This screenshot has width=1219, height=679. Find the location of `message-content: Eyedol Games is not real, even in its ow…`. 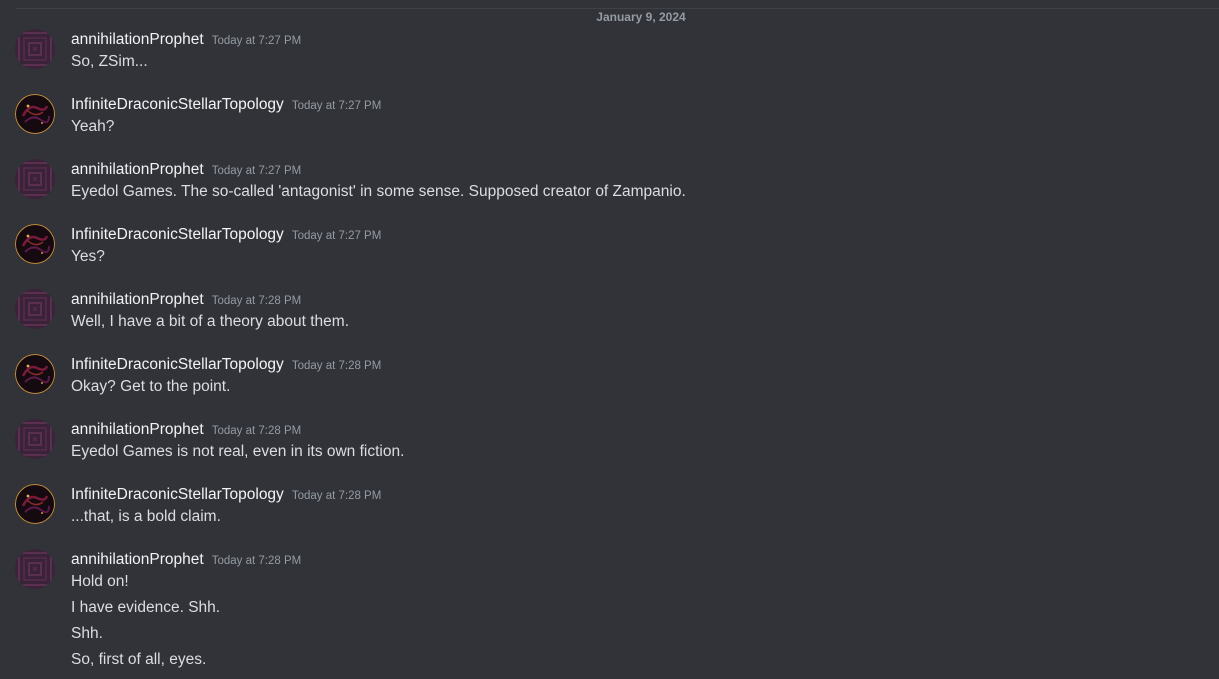

message-content: Eyedol Games is not real, even in its ow… is located at coordinates (635, 454).